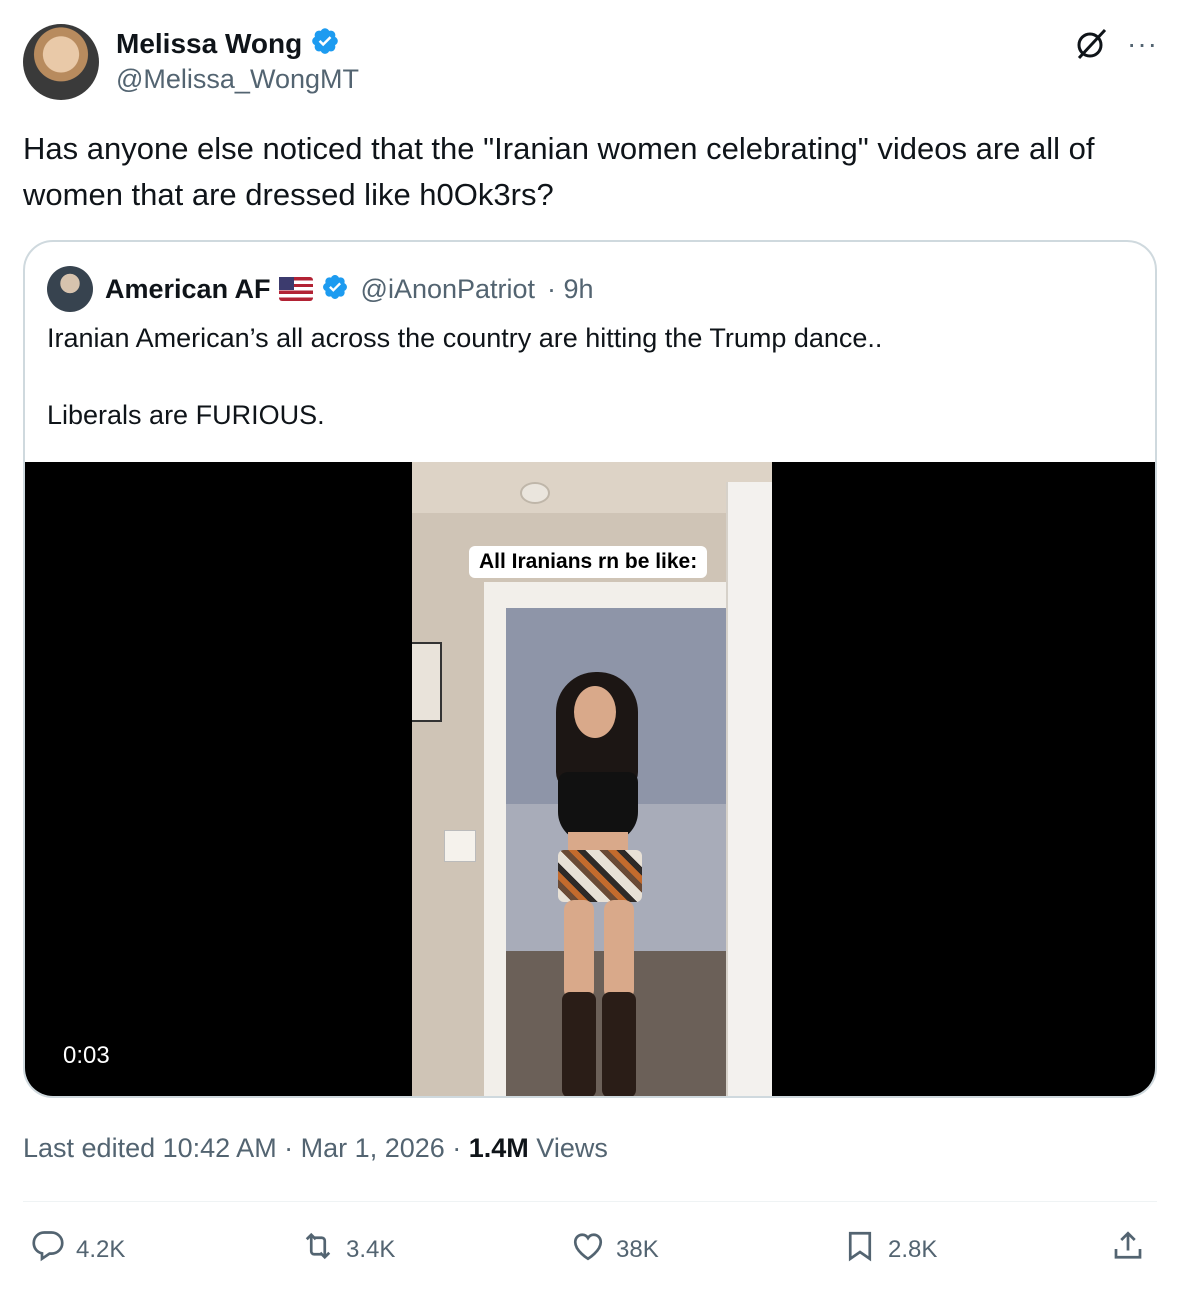 The image size is (1182, 1292). Describe the element at coordinates (568, 1148) in the screenshot. I see `views-label: Views` at that location.